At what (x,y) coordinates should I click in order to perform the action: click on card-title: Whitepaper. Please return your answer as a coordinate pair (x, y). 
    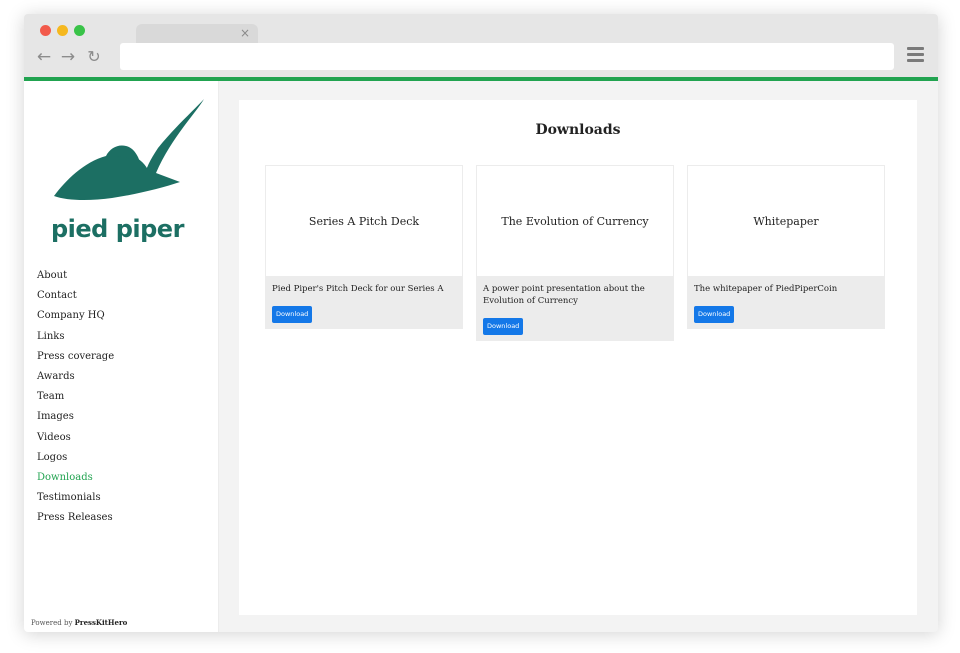
    Looking at the image, I should click on (786, 221).